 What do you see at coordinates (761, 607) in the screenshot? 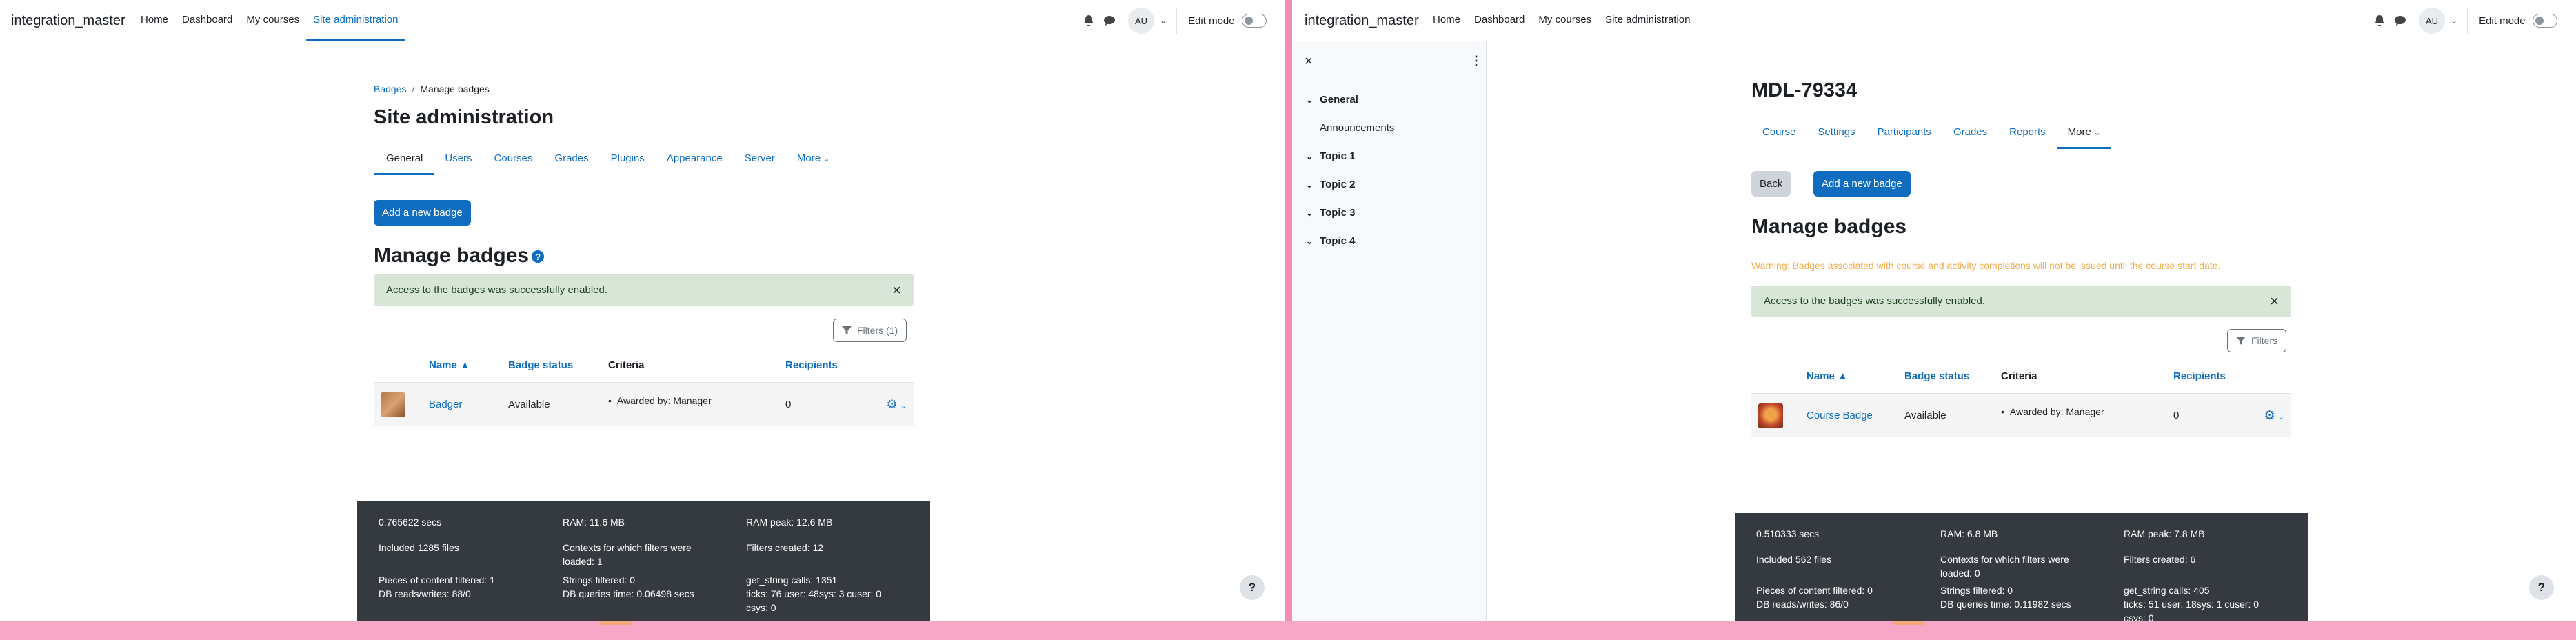
I see `perf-csys: csys: 0` at bounding box center [761, 607].